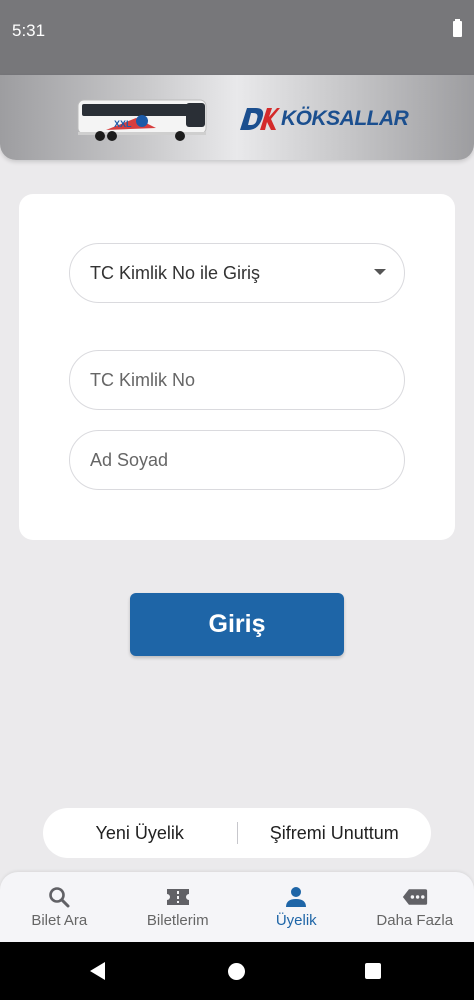  I want to click on home-icon, so click(236, 971).